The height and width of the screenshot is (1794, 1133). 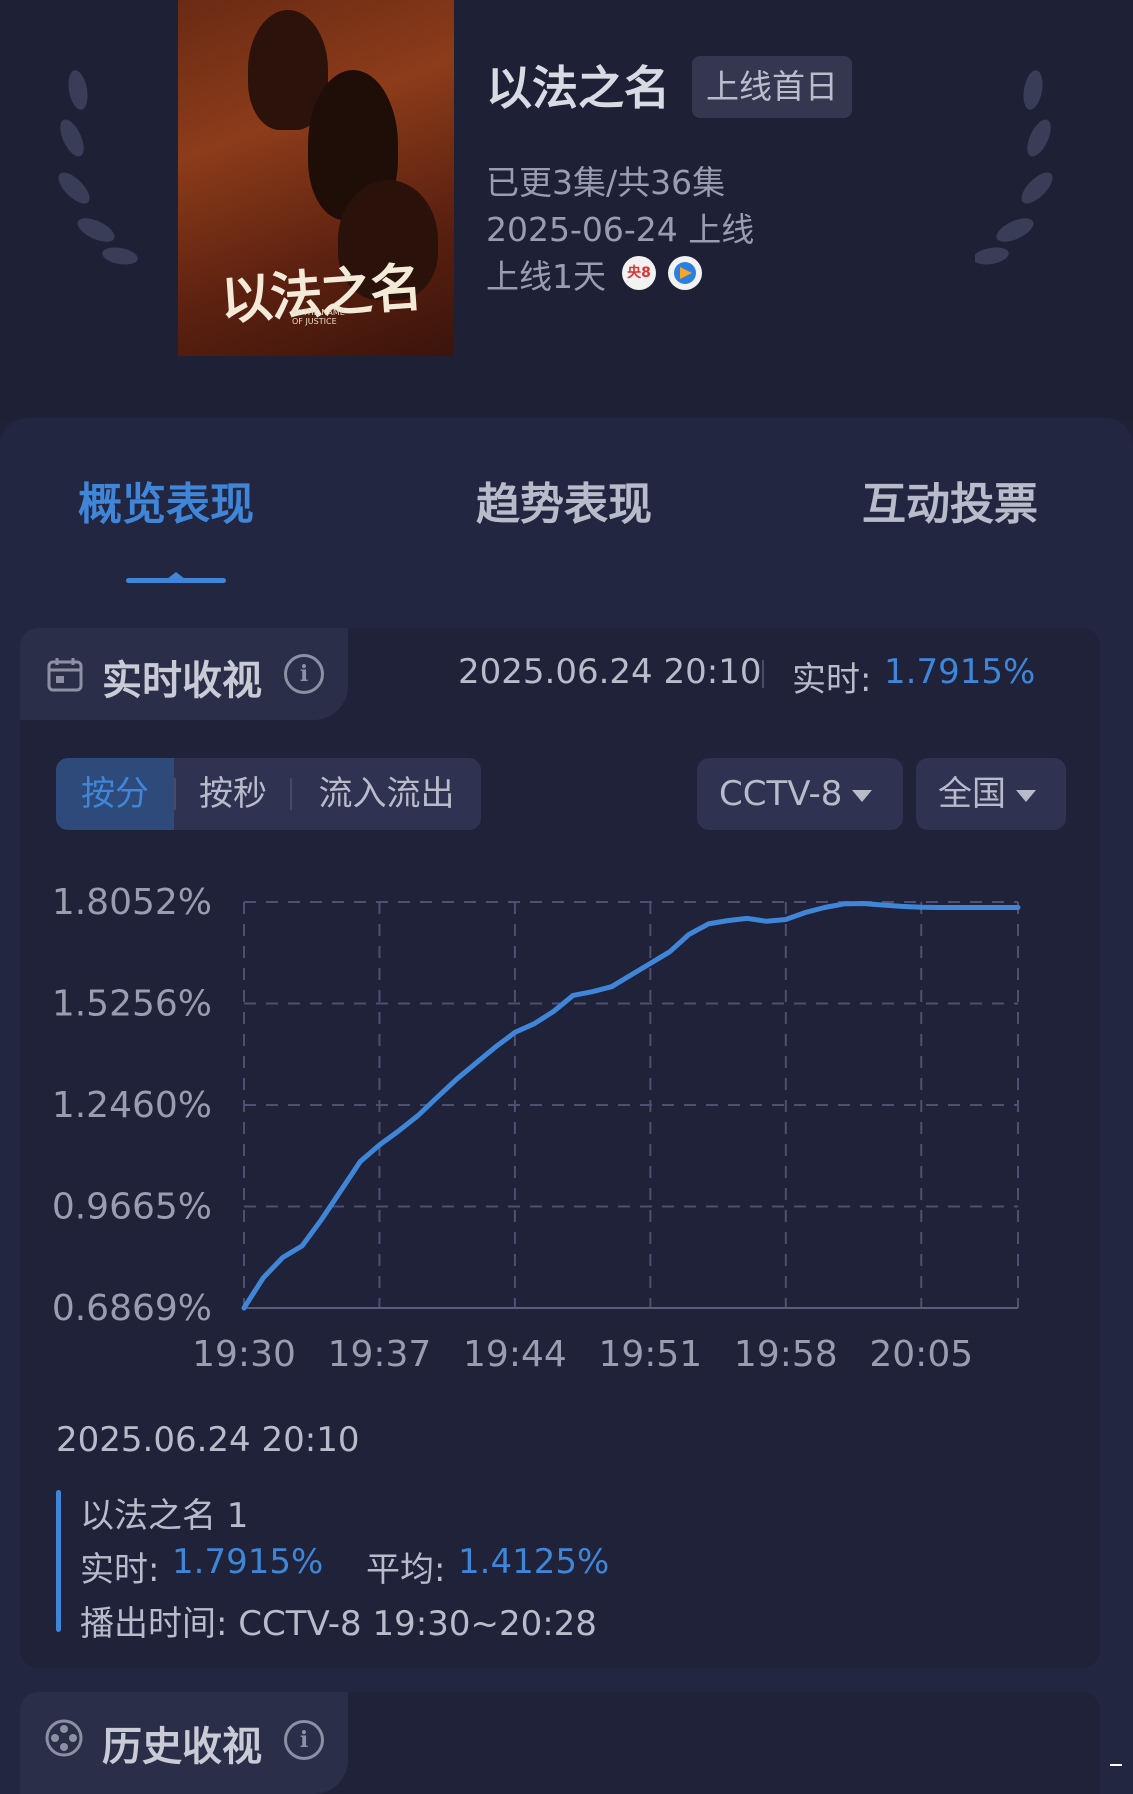 I want to click on x-tick-label: 19:51, so click(x=650, y=1354).